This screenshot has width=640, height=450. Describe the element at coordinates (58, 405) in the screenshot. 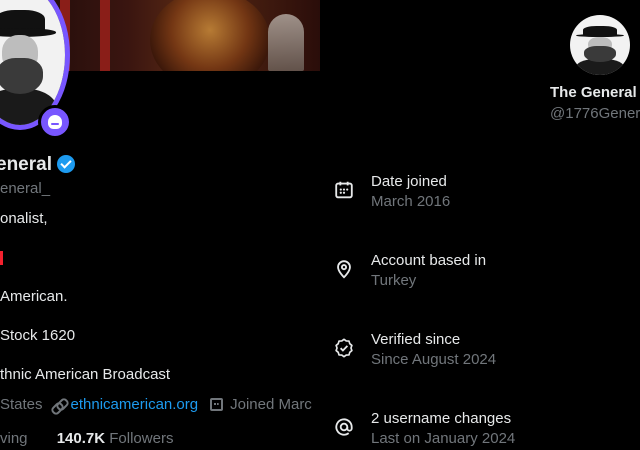

I see `link-icon` at that location.